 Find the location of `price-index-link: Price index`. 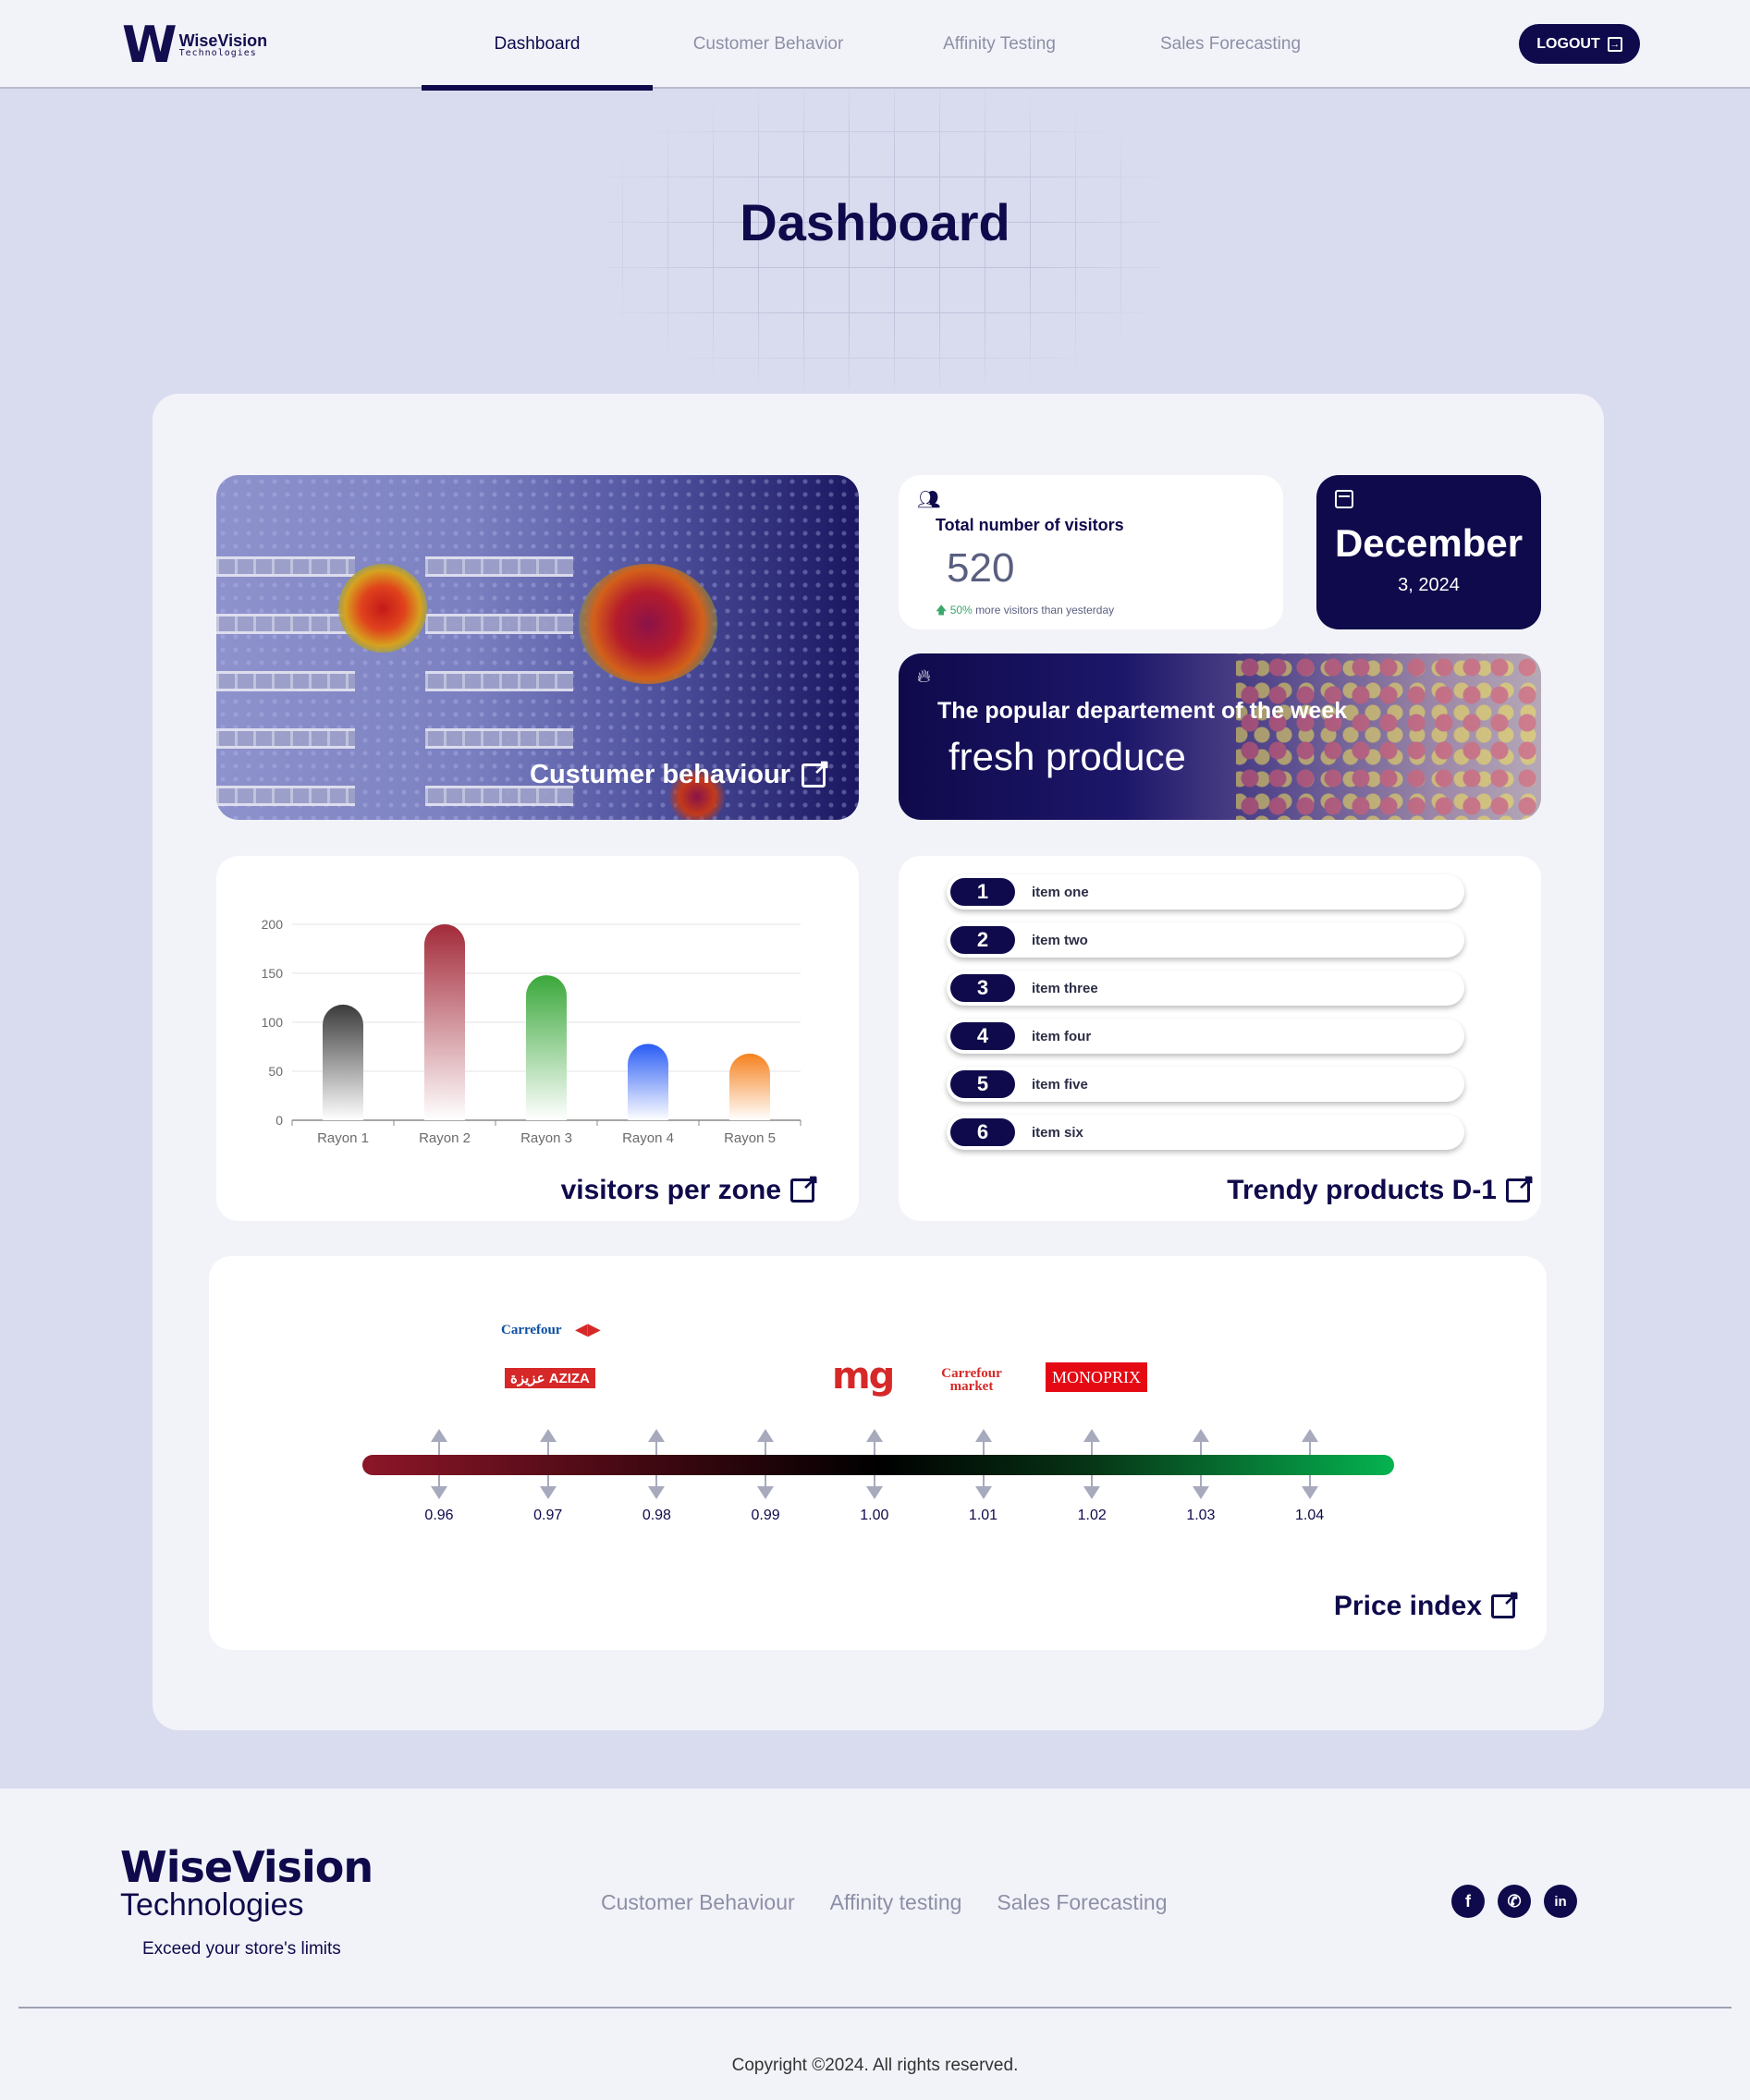

price-index-link: Price index is located at coordinates (1426, 1604).